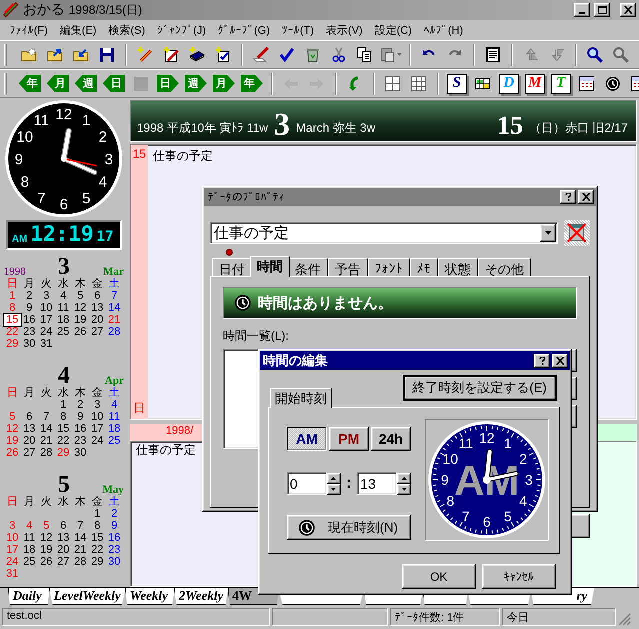  What do you see at coordinates (348, 267) in the screenshot?
I see `tab: 予告` at bounding box center [348, 267].